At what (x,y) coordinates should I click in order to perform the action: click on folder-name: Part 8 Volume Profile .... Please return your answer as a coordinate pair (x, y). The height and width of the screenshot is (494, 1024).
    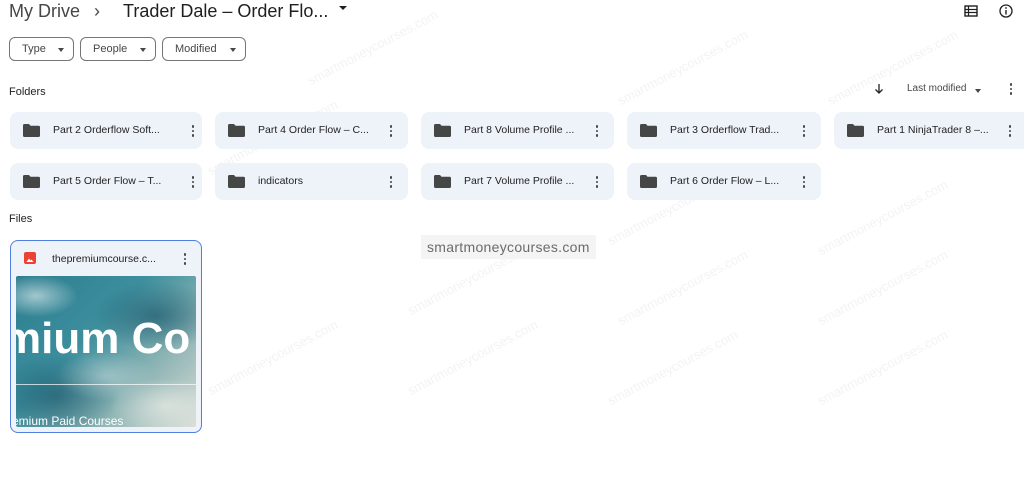
    Looking at the image, I should click on (519, 130).